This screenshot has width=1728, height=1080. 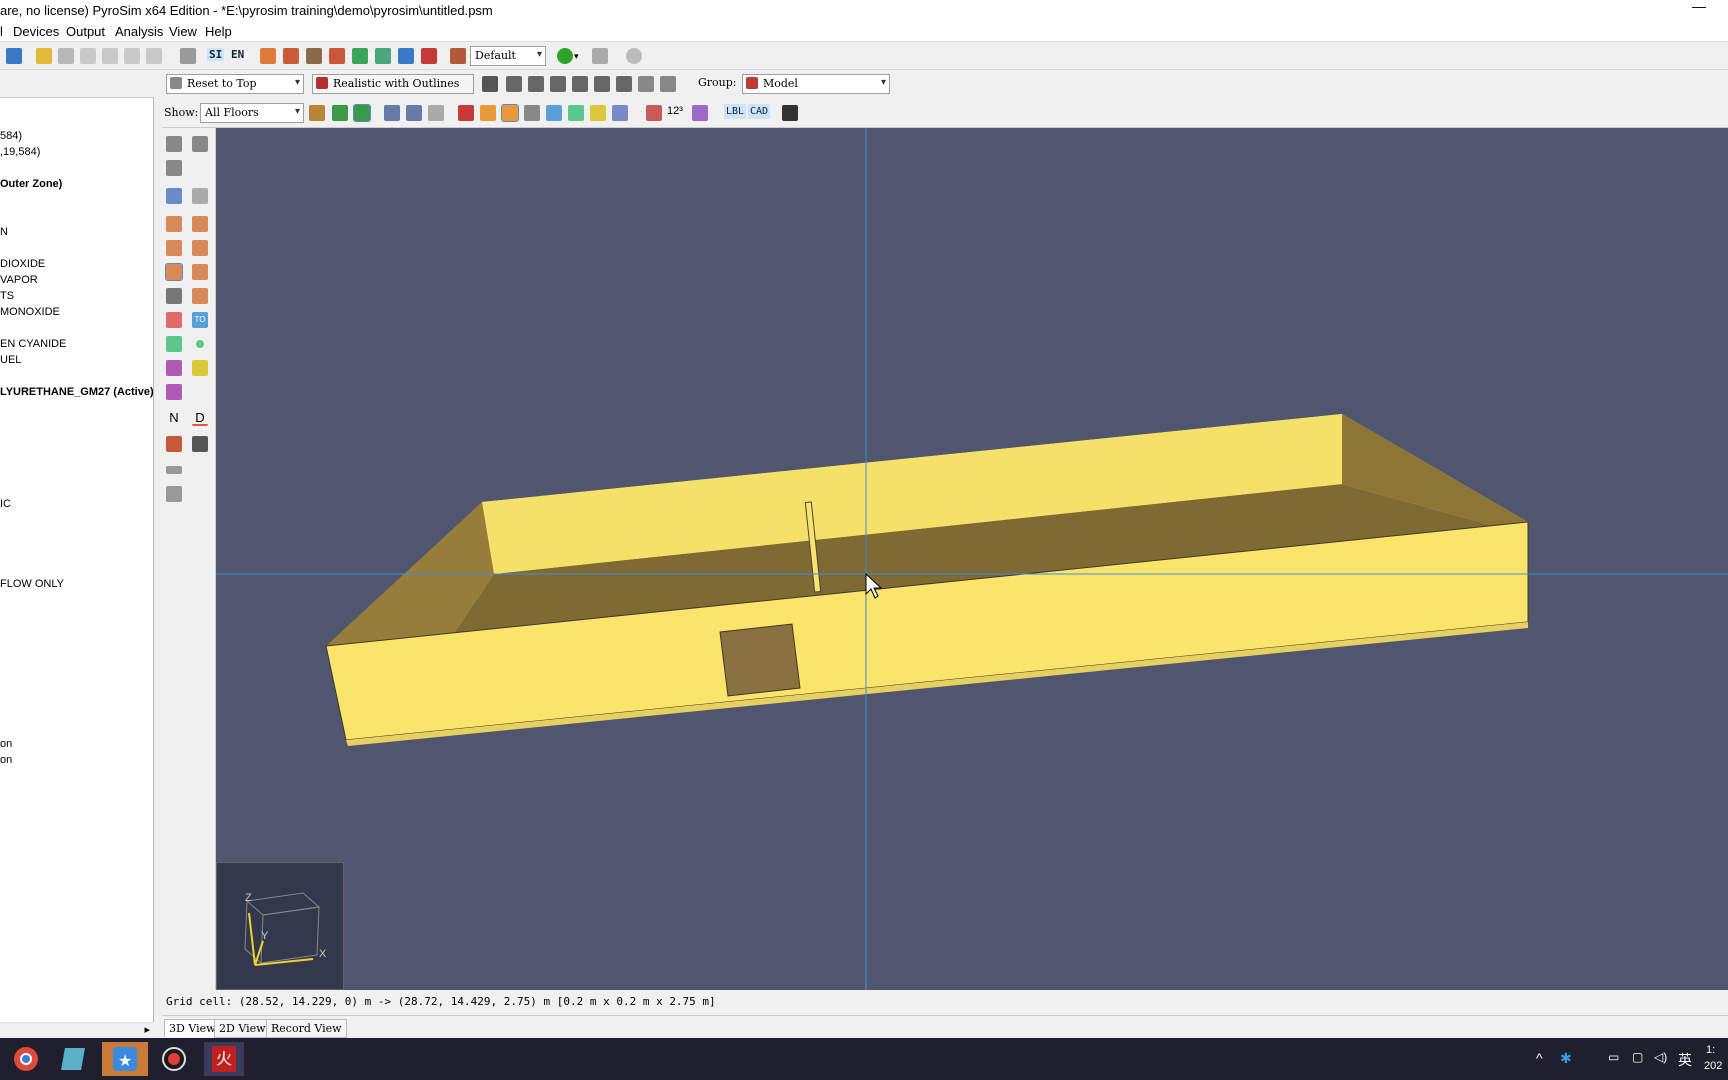 What do you see at coordinates (675, 111) in the screenshot?
I see `digits-button: 12³` at bounding box center [675, 111].